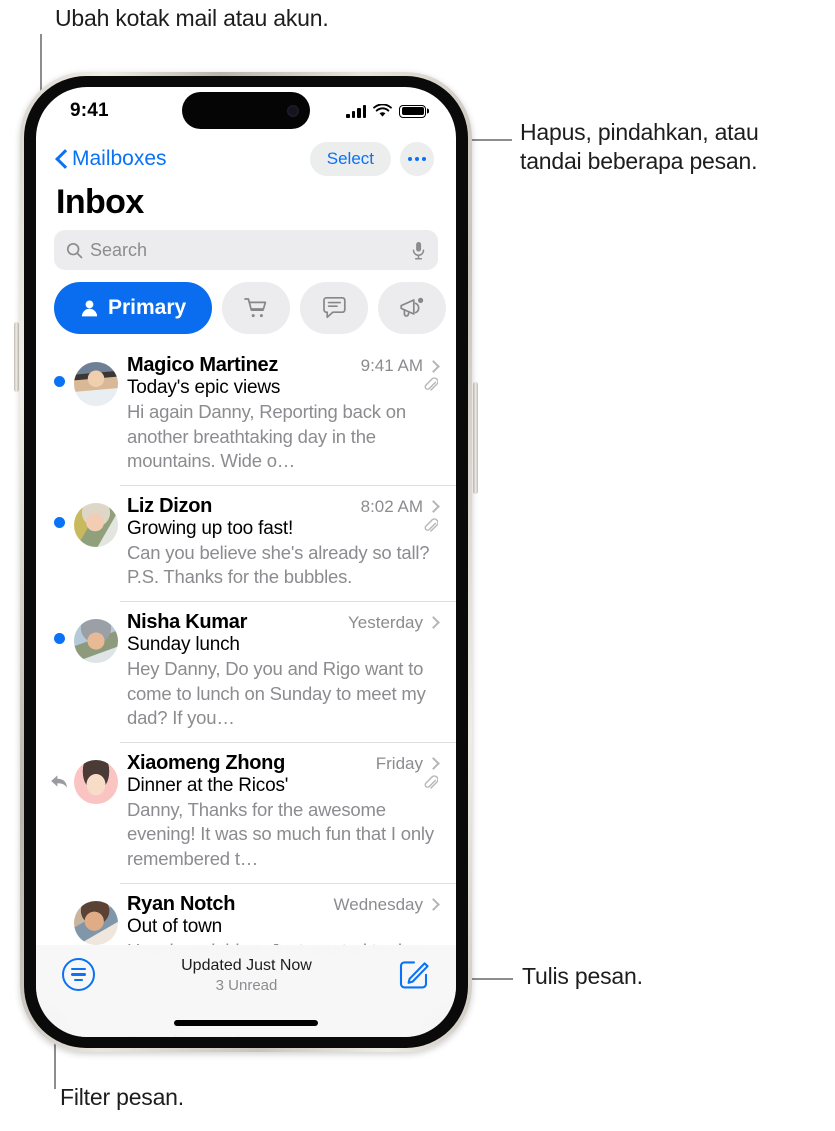 This screenshot has width=835, height=1131. What do you see at coordinates (350, 159) in the screenshot?
I see `select-button: Select` at bounding box center [350, 159].